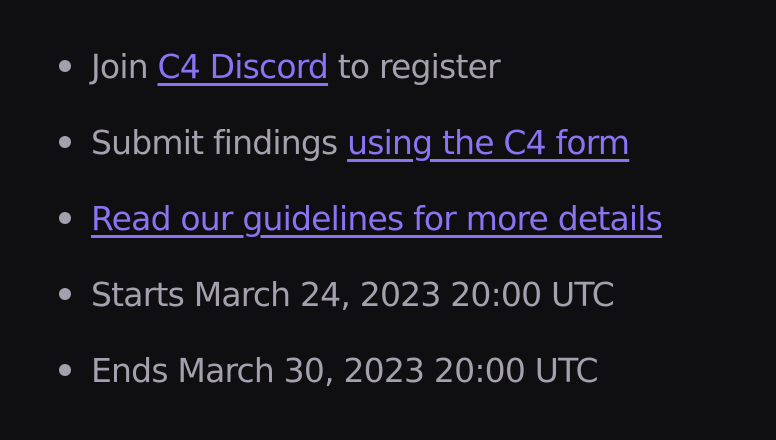 The width and height of the screenshot is (776, 440). Describe the element at coordinates (345, 370) in the screenshot. I see `end-date-text: Ends March 30, 2023 20:00 UTC` at that location.